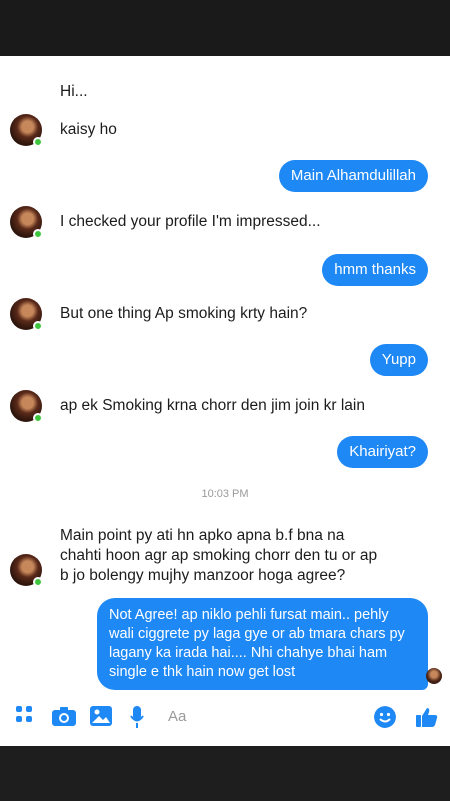 The image size is (450, 801). Describe the element at coordinates (64, 716) in the screenshot. I see `camera-icon` at that location.